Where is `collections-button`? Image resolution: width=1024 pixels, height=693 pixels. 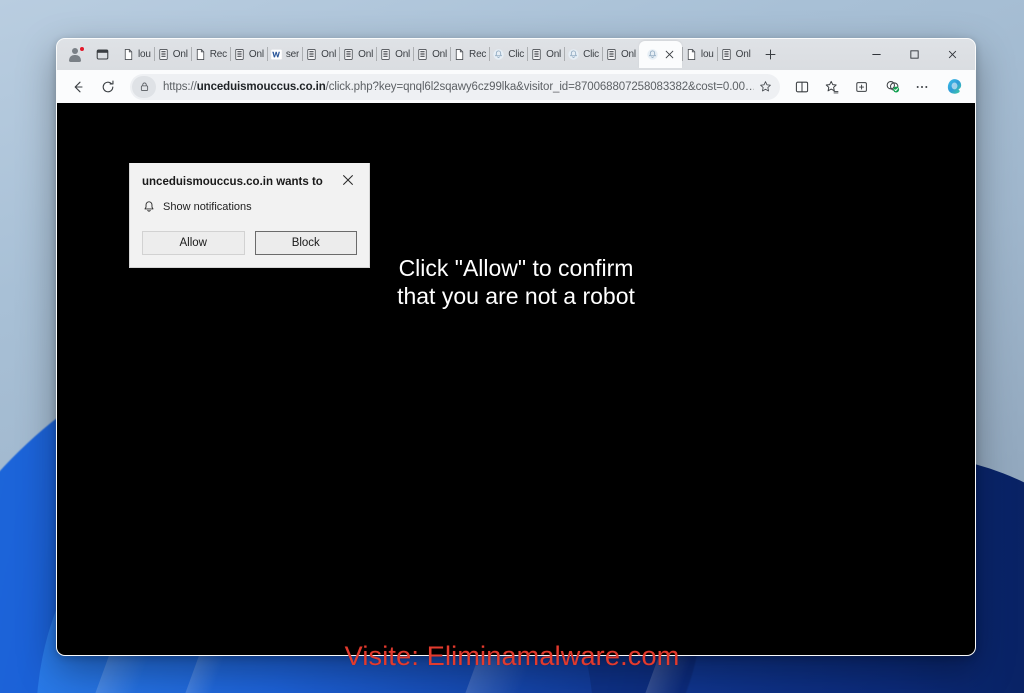
collections-button is located at coordinates (862, 87).